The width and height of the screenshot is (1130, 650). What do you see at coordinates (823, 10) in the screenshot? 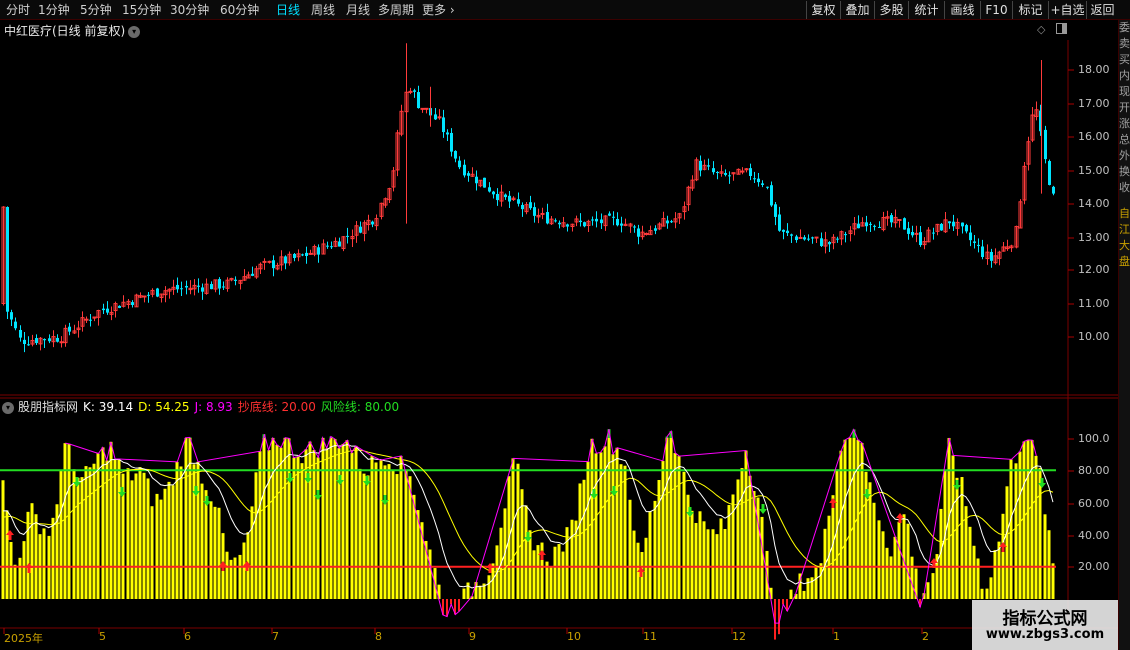
I see `fuquan-button: 复权` at bounding box center [823, 10].